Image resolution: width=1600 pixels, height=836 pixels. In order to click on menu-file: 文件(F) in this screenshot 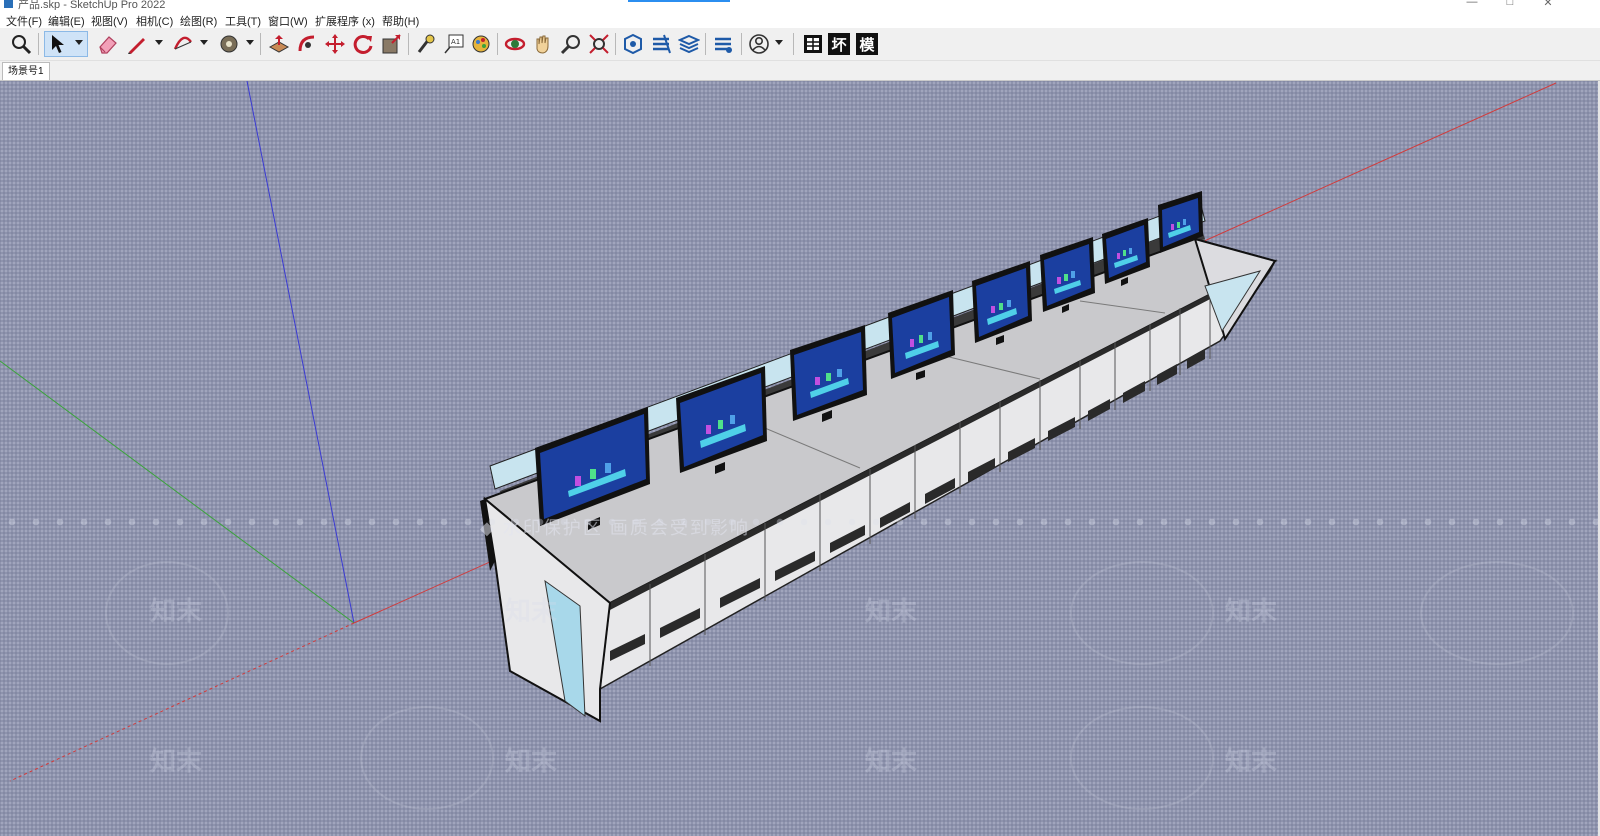, I will do `click(24, 21)`.